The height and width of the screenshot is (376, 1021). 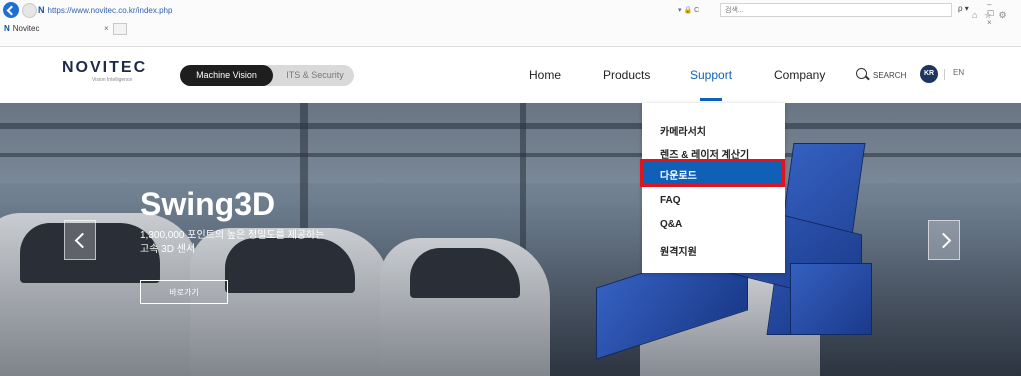 What do you see at coordinates (120, 29) in the screenshot?
I see `new-tab-button` at bounding box center [120, 29].